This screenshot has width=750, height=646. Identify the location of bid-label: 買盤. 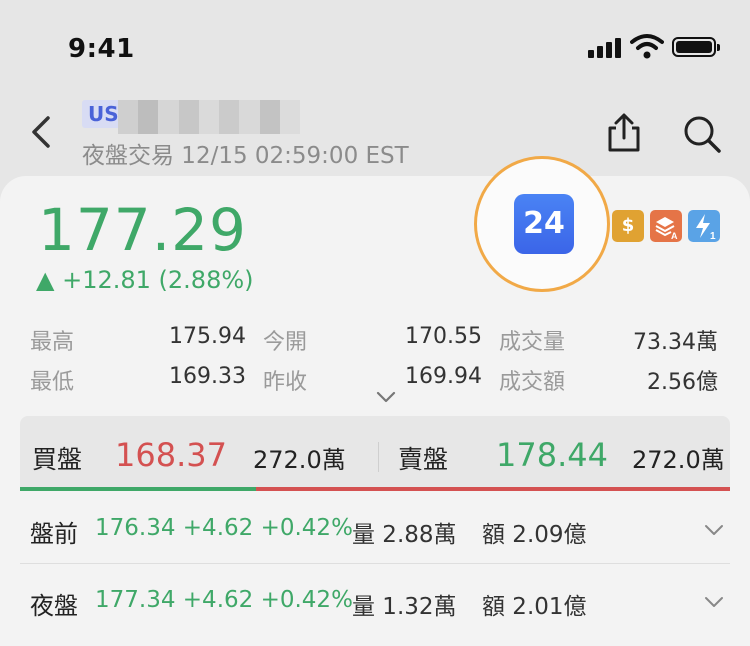
(57, 459).